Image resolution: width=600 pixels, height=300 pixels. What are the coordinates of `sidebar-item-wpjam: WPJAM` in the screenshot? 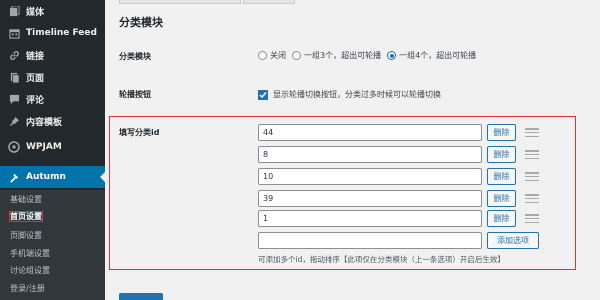 It's located at (52, 147).